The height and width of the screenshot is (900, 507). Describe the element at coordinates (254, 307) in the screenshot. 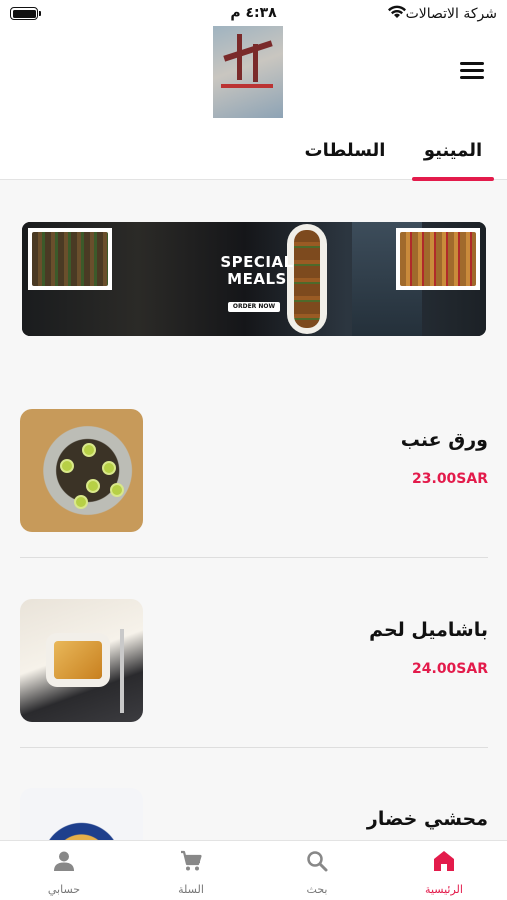

I see `order-now-button: ORDER NOW` at that location.